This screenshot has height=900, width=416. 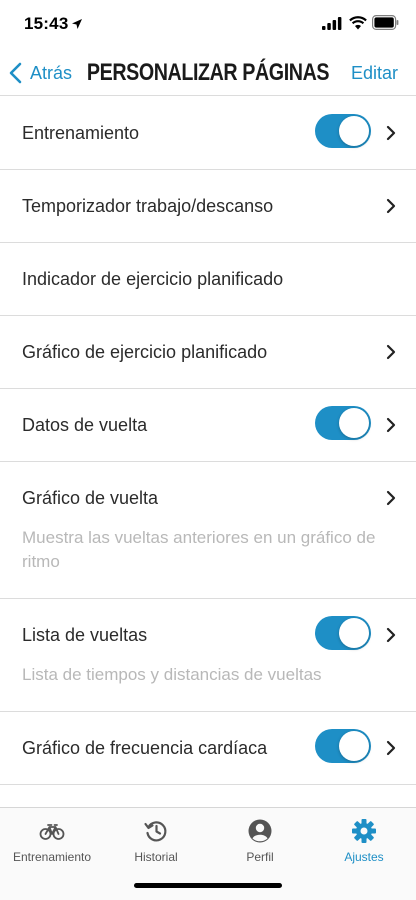 I want to click on page-title: PERSONALIZAR PÁGINAS, so click(x=208, y=72).